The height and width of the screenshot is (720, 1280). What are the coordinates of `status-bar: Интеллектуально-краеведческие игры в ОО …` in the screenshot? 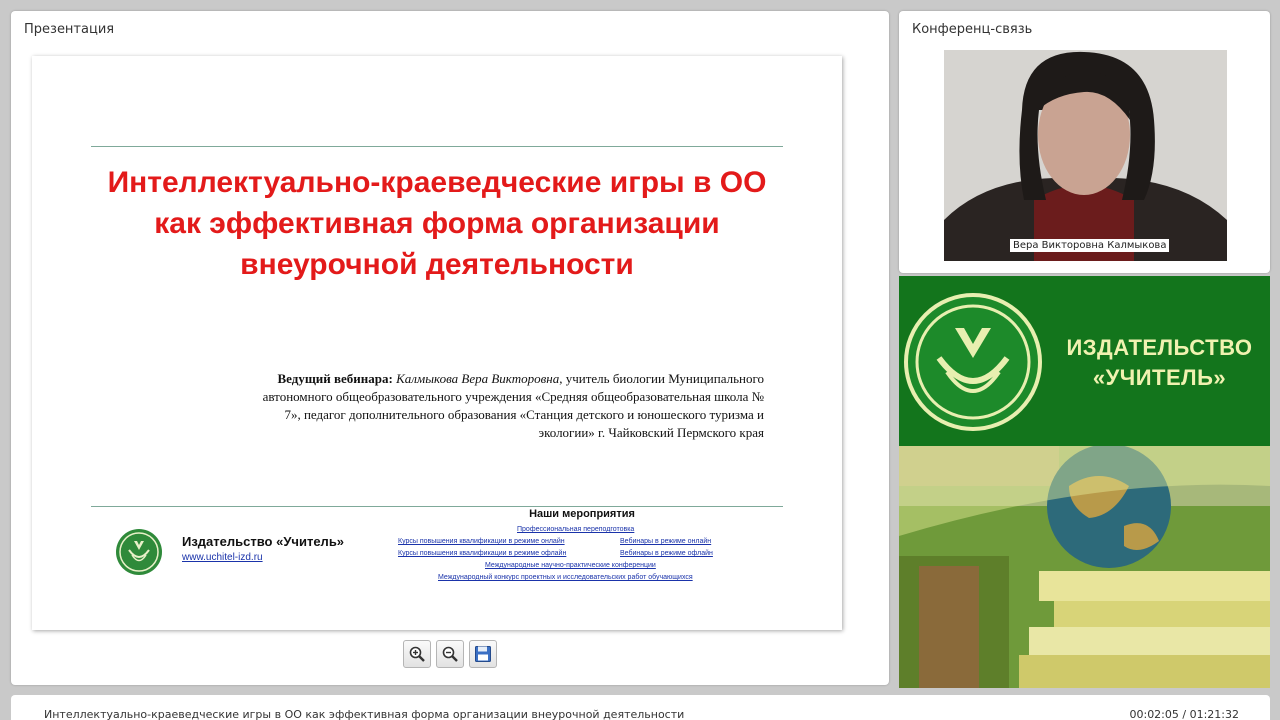 It's located at (640, 707).